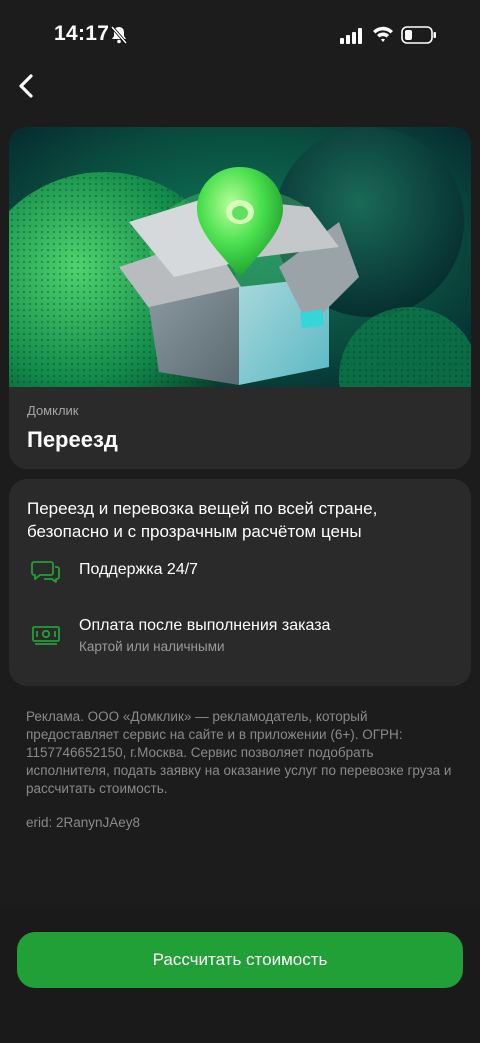 Image resolution: width=480 pixels, height=1043 pixels. I want to click on erid-label: erid: 2RanynJAey8, so click(83, 822).